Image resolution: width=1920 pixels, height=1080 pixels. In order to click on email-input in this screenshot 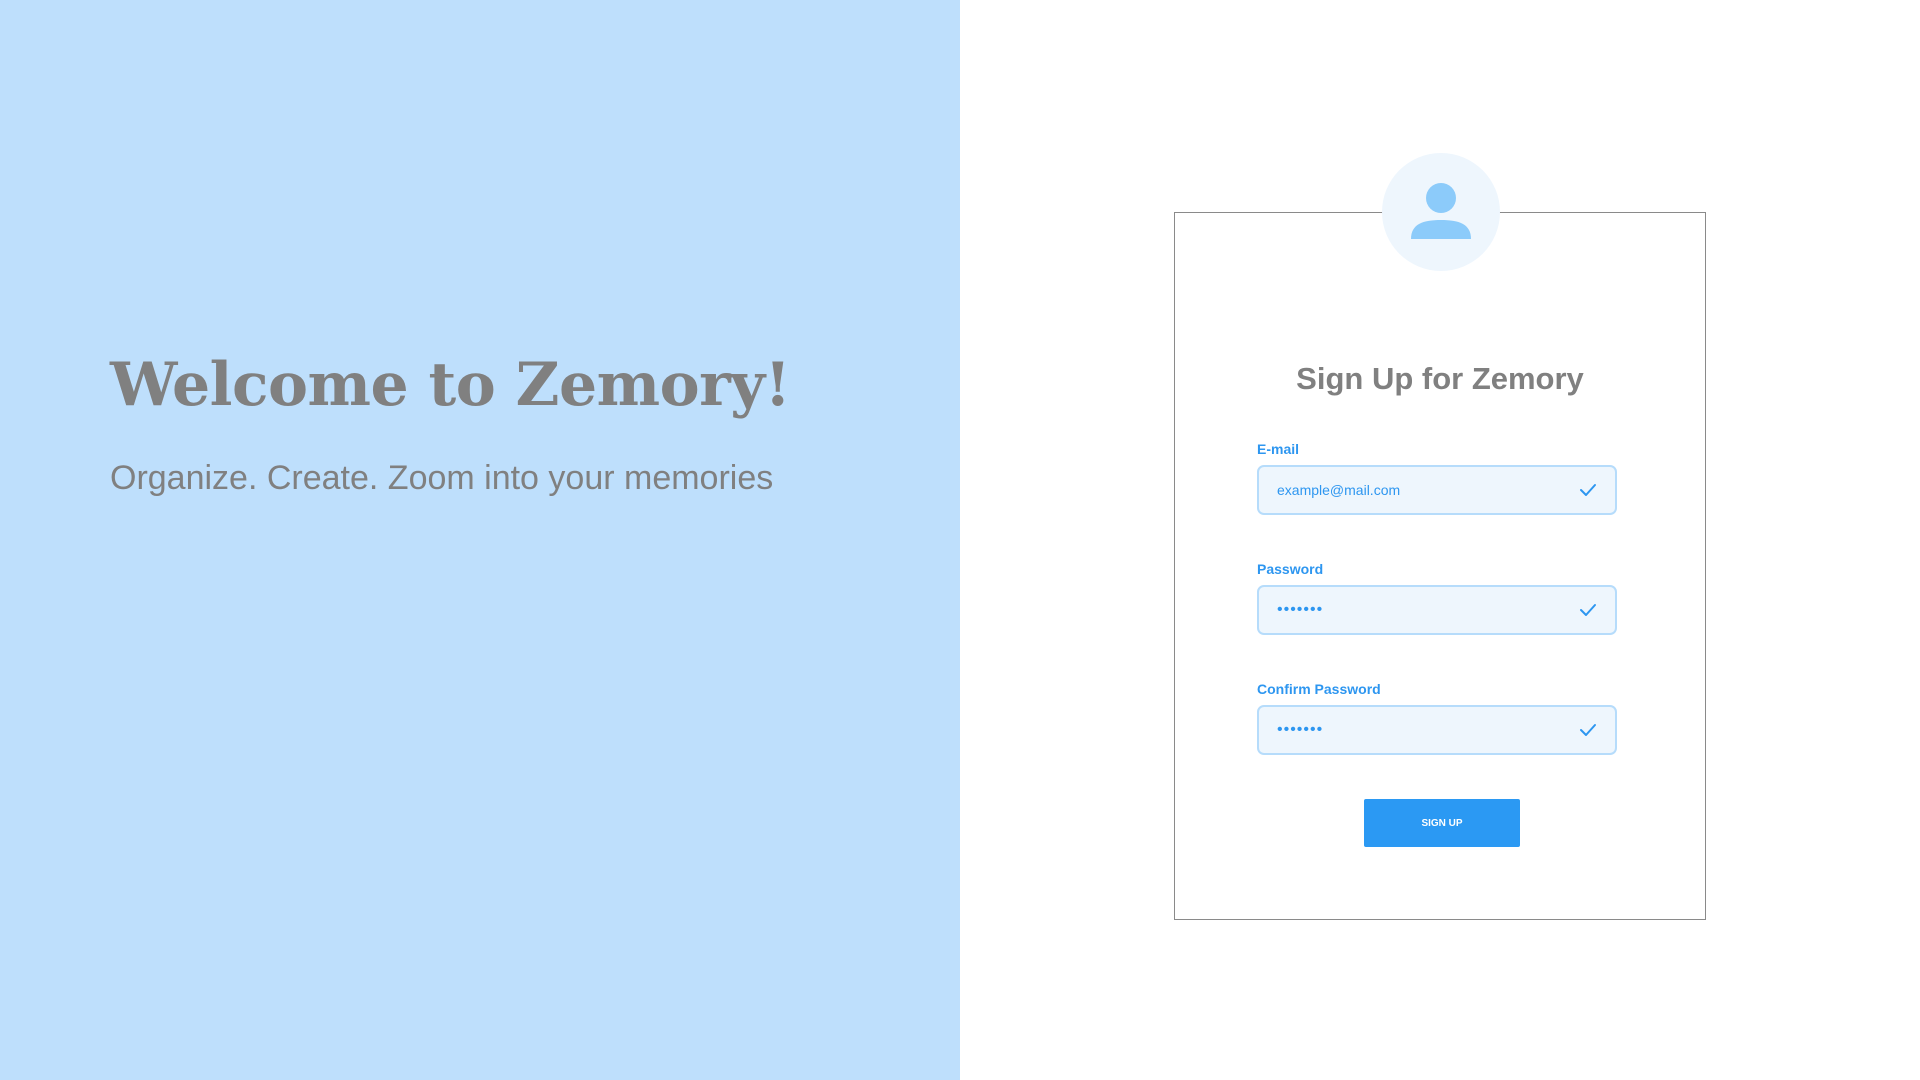, I will do `click(1422, 490)`.